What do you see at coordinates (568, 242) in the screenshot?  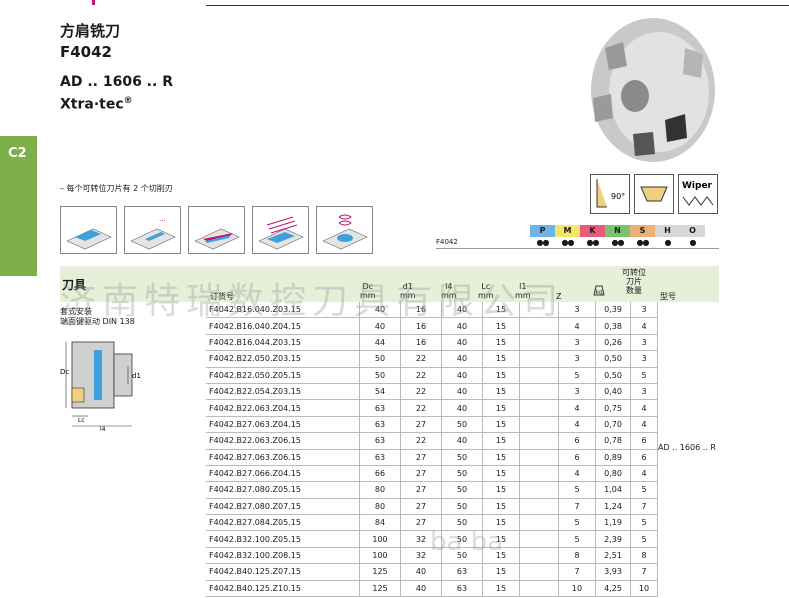 I see `dots-m: ●●` at bounding box center [568, 242].